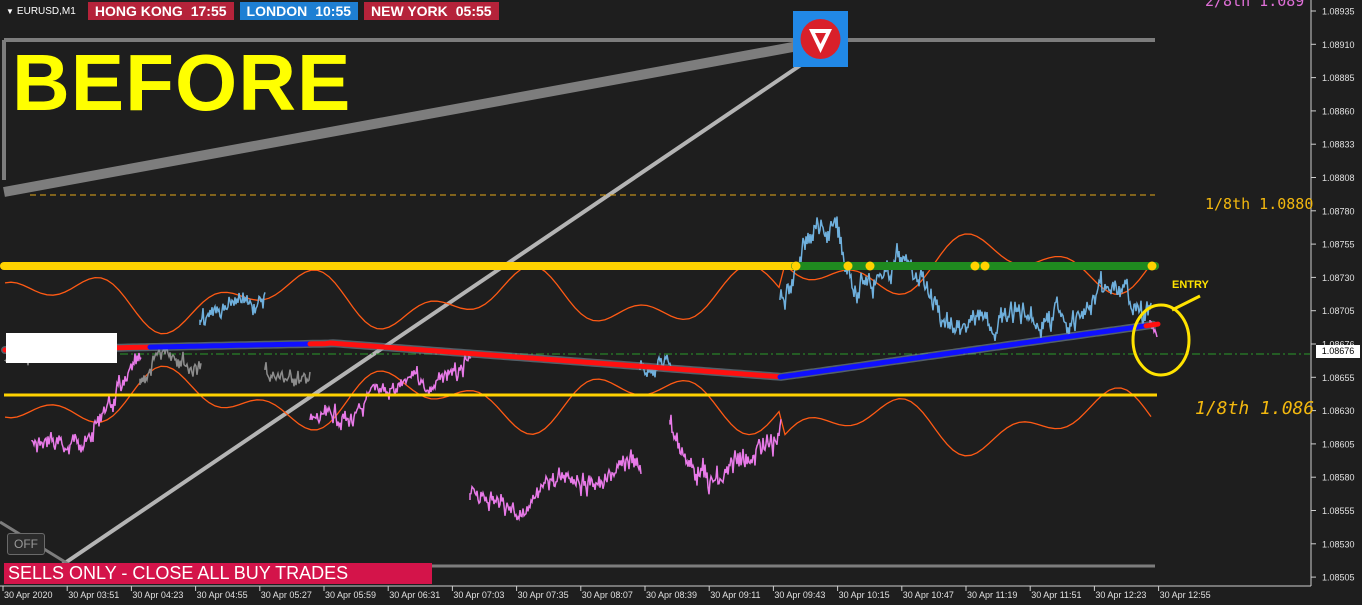 This screenshot has height=605, width=1362. I want to click on price-tick-label: 1.08780, so click(1338, 211).